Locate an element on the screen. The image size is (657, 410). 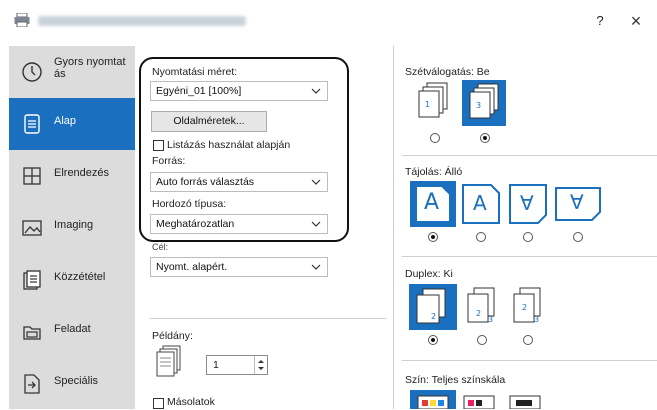
sidebar-item-quick-print: Gyors nyomtat ás is located at coordinates (72, 72).